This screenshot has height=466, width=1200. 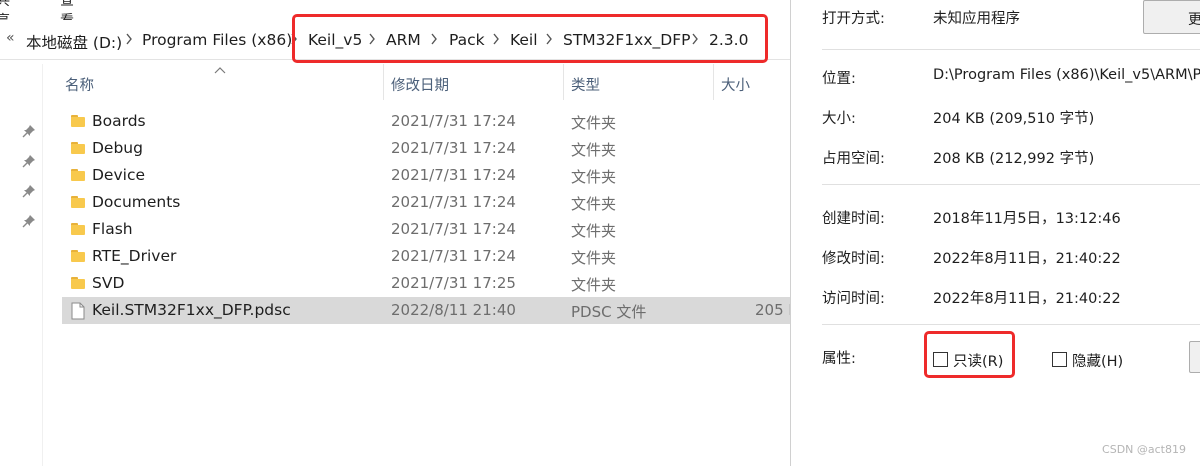 I want to click on table-row: Device 2021/7/31 17:24 文件夹, so click(x=426, y=175).